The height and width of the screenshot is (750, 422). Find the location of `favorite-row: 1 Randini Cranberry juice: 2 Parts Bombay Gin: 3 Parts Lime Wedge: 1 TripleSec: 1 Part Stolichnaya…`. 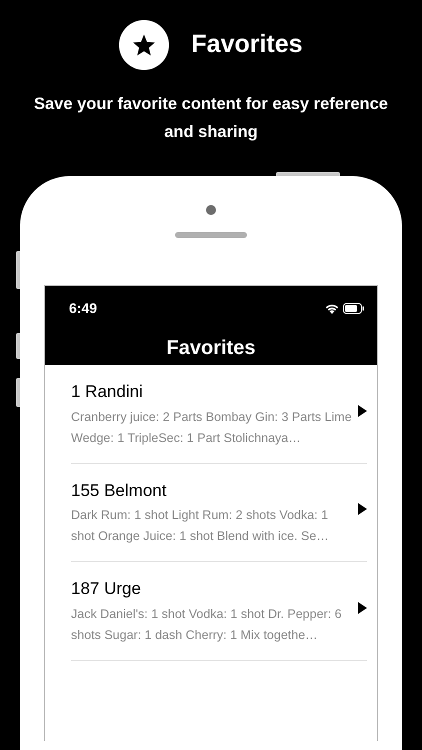

favorite-row: 1 Randini Cranberry juice: 2 Parts Bombay Gin: 3 Parts Lime Wedge: 1 TripleSec: 1 Part Stolichnaya… is located at coordinates (211, 414).